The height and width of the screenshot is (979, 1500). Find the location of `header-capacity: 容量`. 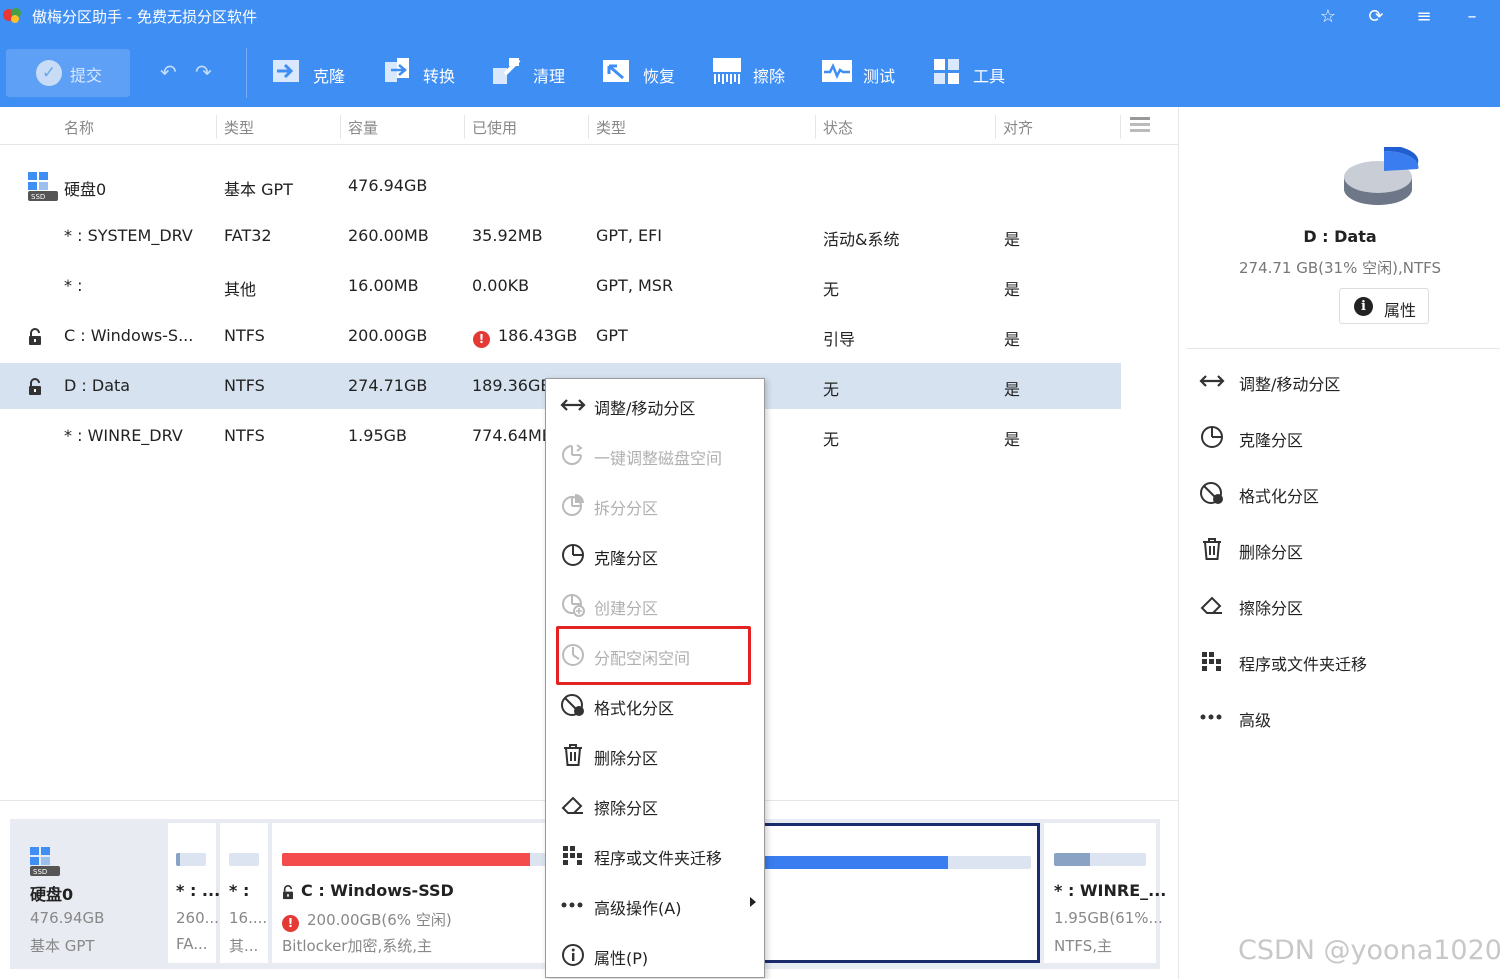

header-capacity: 容量 is located at coordinates (363, 127).